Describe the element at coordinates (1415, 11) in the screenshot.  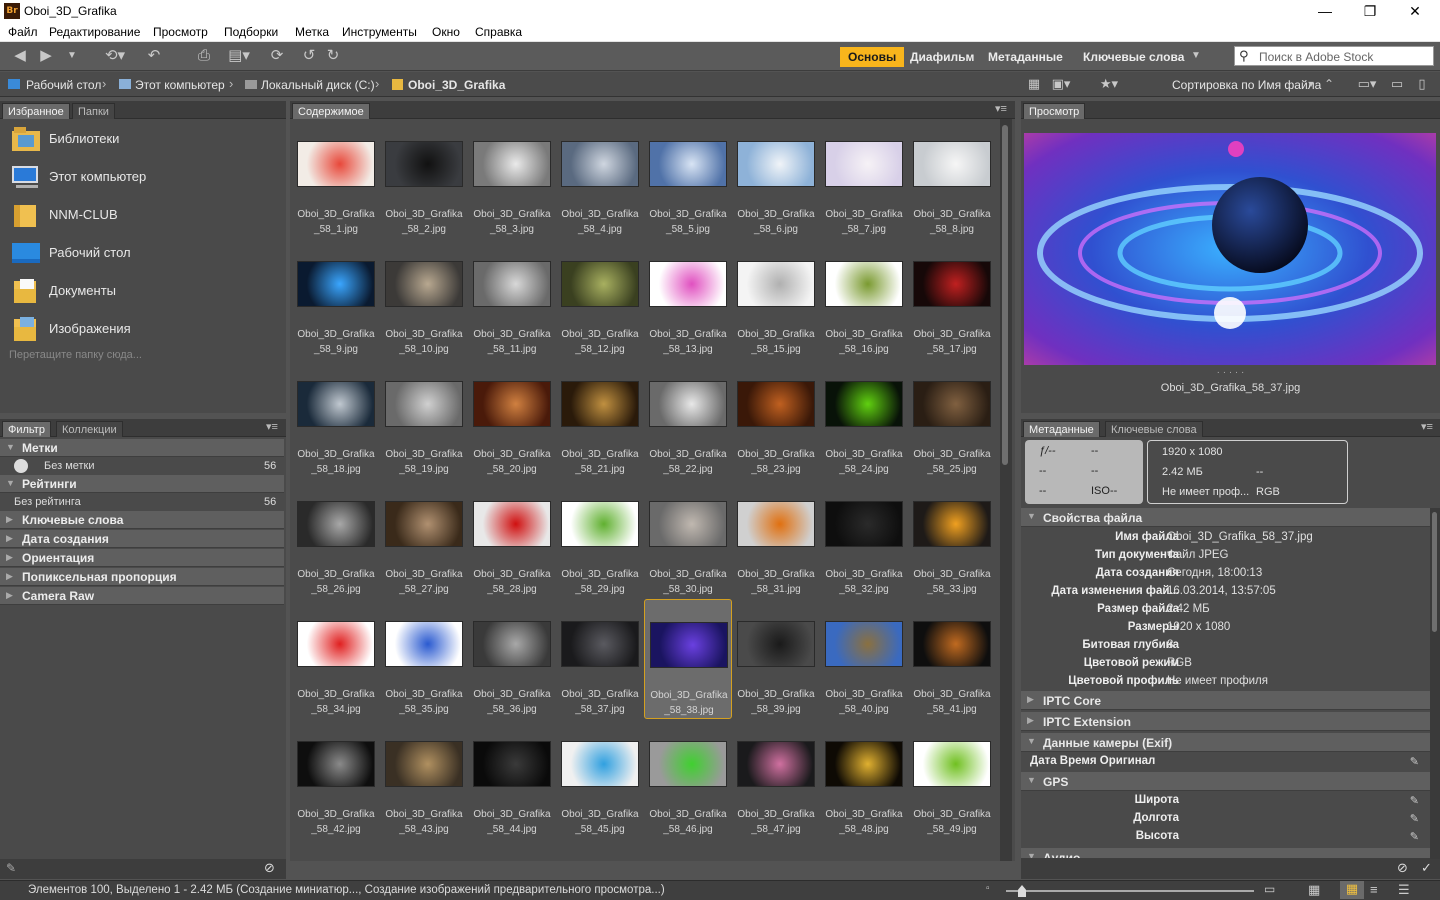
I see `close-button: ✕` at that location.